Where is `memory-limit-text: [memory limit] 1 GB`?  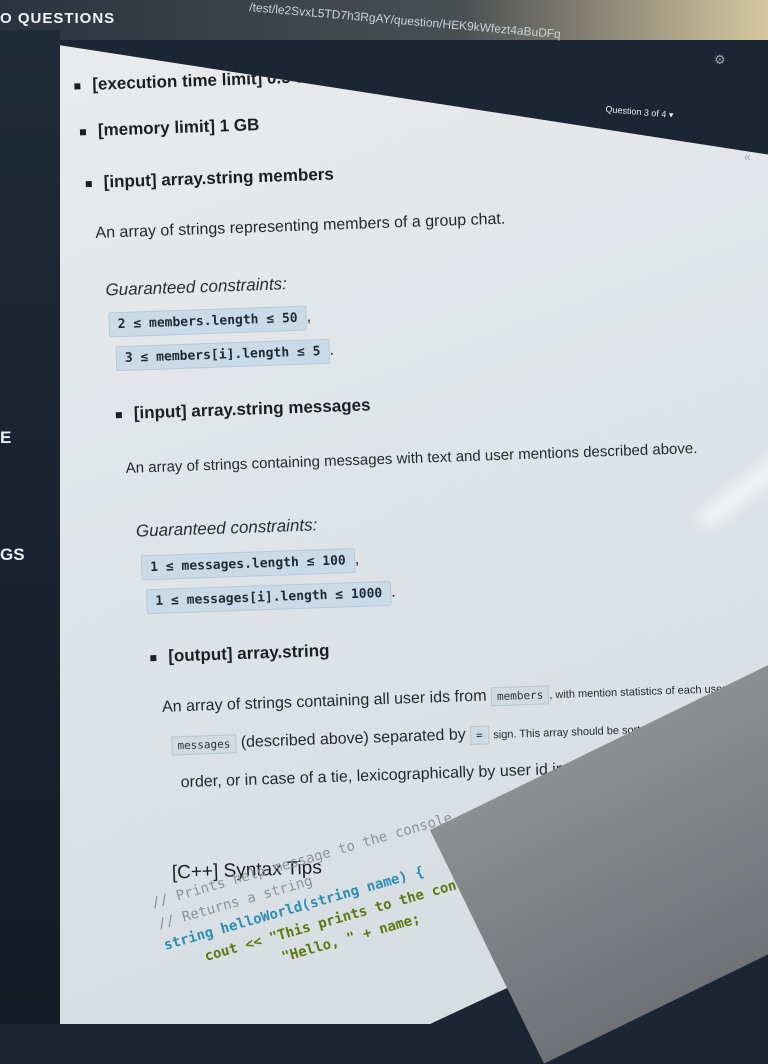
memory-limit-text: [memory limit] 1 GB is located at coordinates (178, 127).